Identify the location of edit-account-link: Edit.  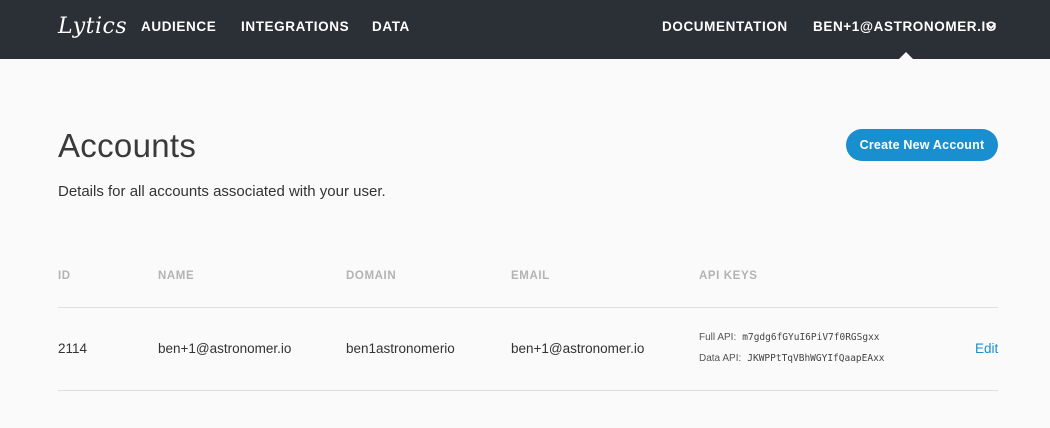
(986, 348).